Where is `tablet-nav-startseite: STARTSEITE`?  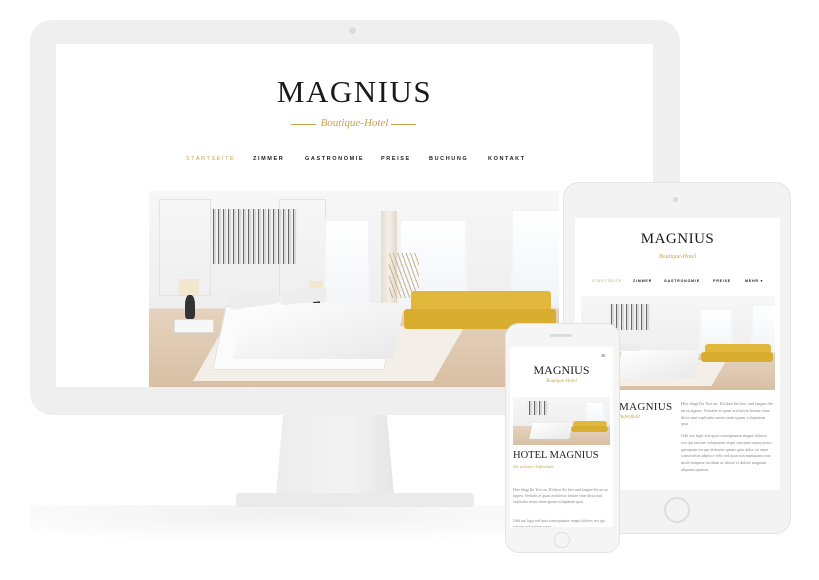 tablet-nav-startseite: STARTSEITE is located at coordinates (607, 281).